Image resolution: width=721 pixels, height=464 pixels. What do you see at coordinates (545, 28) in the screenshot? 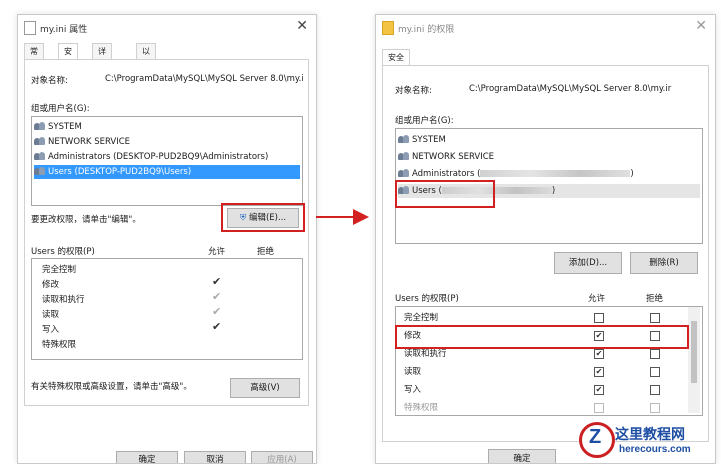
I see `permissions-titlebar: my.ini 的权限 ✕` at bounding box center [545, 28].